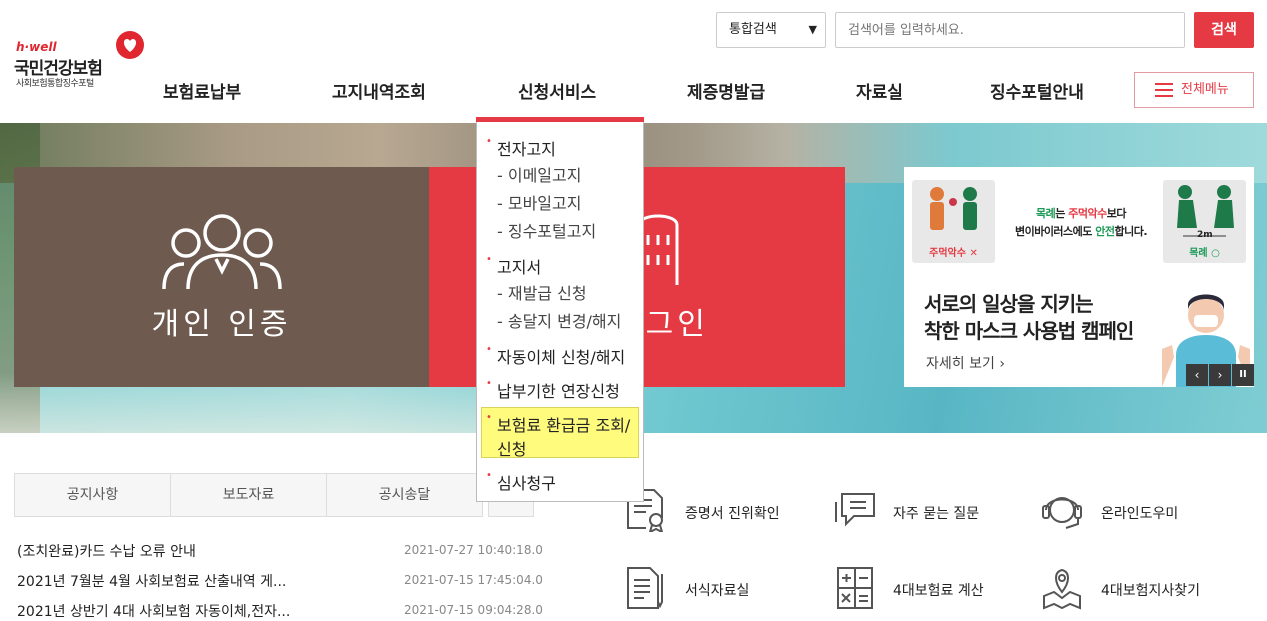  I want to click on quick-link-branch-finder: 4대보험지사찾기, so click(1150, 590).